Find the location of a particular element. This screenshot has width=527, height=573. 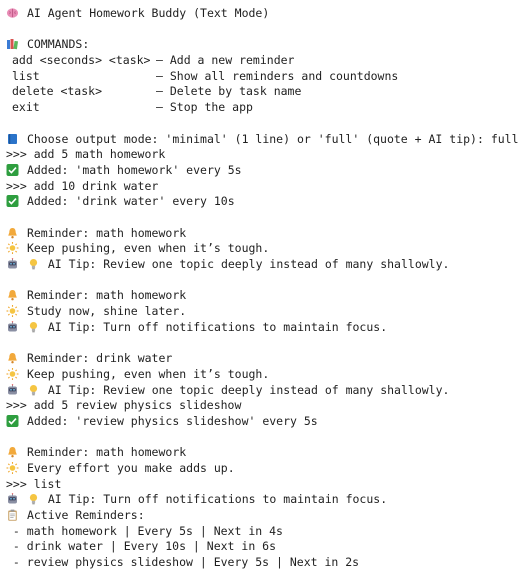

clipboard-icon is located at coordinates (12, 515).